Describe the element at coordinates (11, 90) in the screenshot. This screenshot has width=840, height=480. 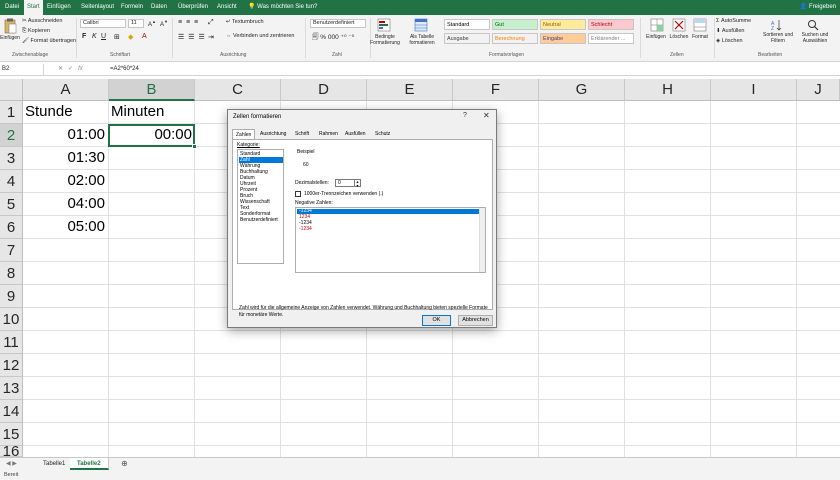
I see `select-all-corner` at that location.